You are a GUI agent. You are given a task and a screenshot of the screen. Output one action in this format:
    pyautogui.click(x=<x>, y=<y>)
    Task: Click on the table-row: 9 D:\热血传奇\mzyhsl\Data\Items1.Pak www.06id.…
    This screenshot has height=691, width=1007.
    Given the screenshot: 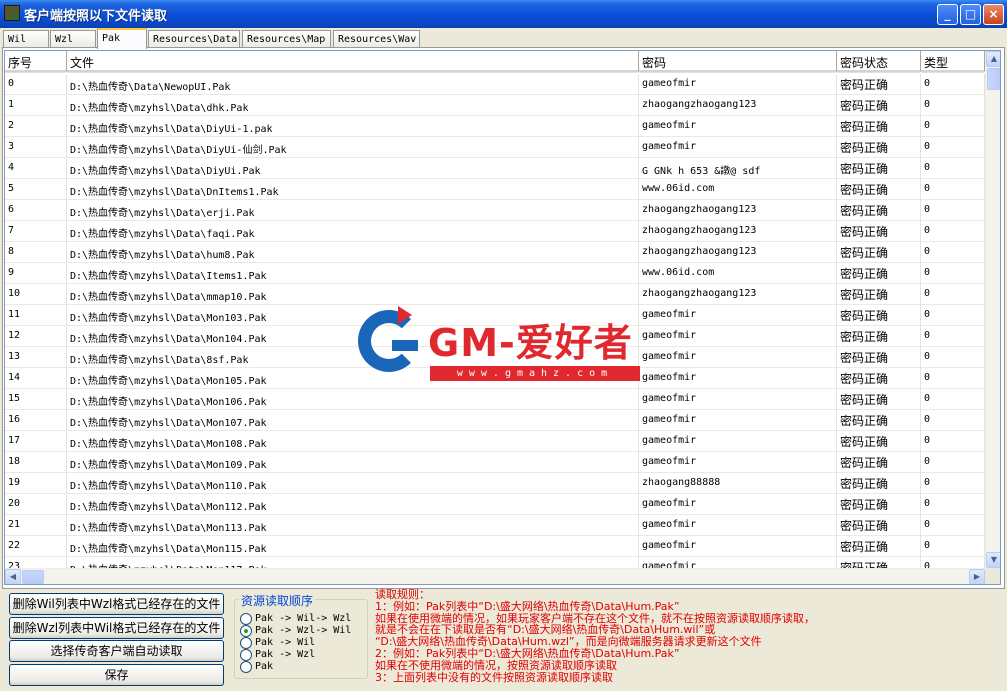 What is the action you would take?
    pyautogui.click(x=495, y=273)
    